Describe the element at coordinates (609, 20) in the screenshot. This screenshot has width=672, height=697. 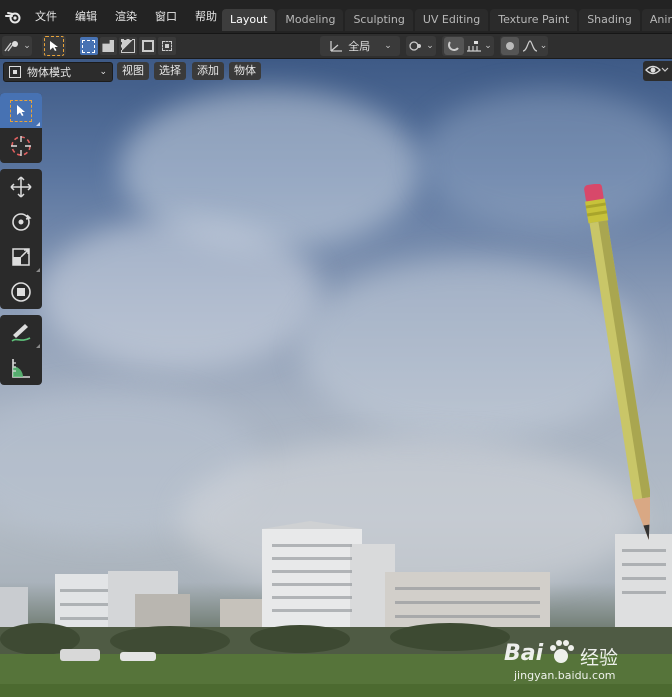
I see `tab-shading: Shading` at that location.